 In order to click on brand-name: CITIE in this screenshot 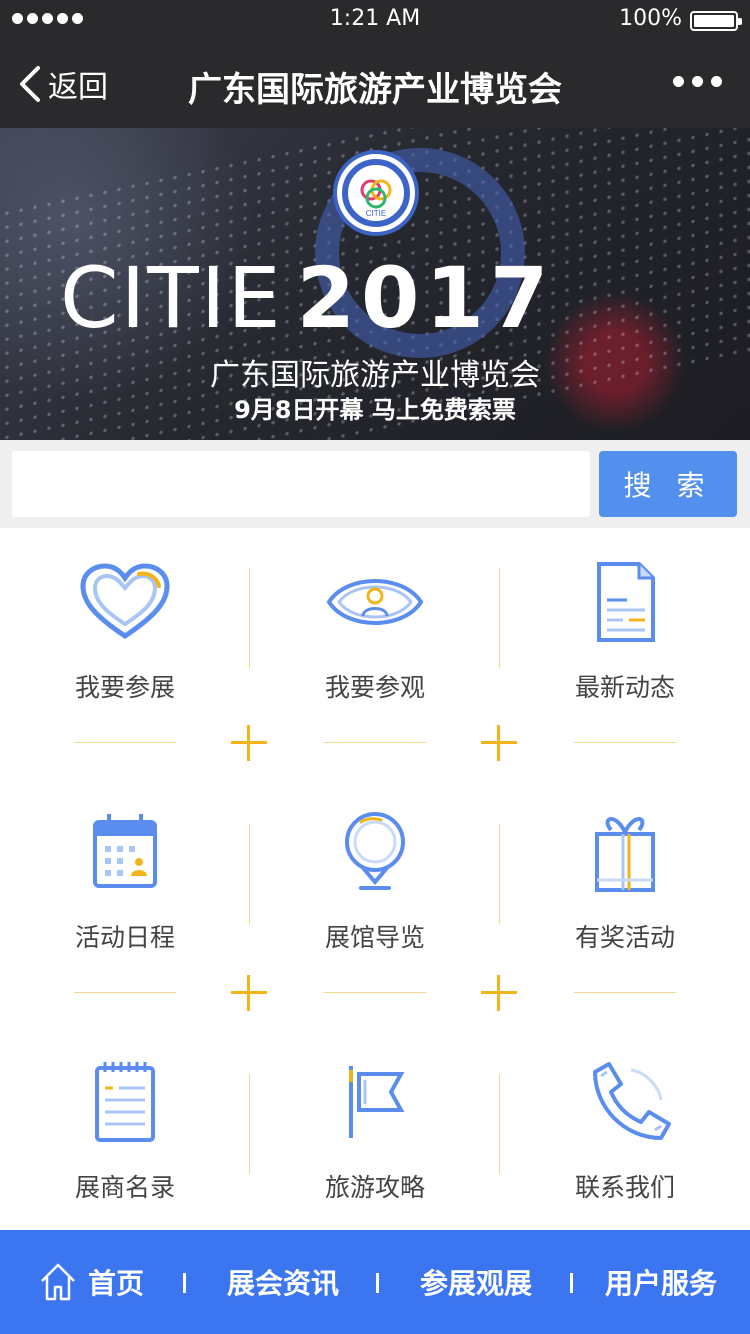, I will do `click(171, 298)`.